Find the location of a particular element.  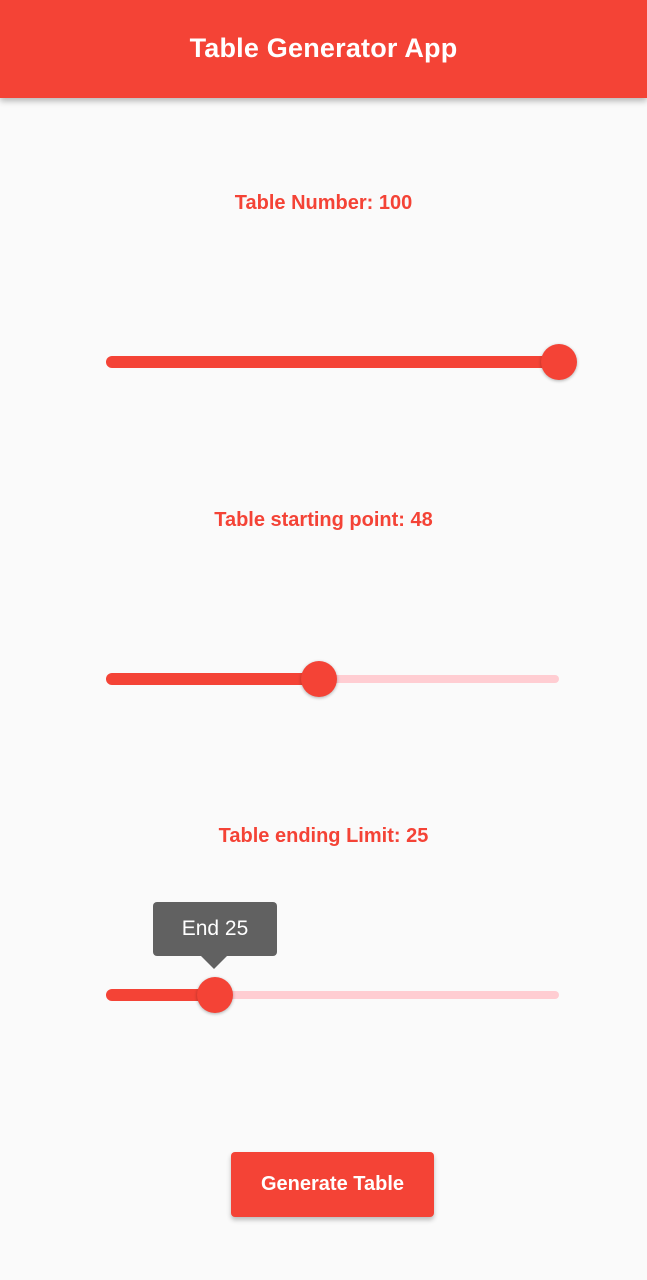

starting-point-slider is located at coordinates (332, 680).